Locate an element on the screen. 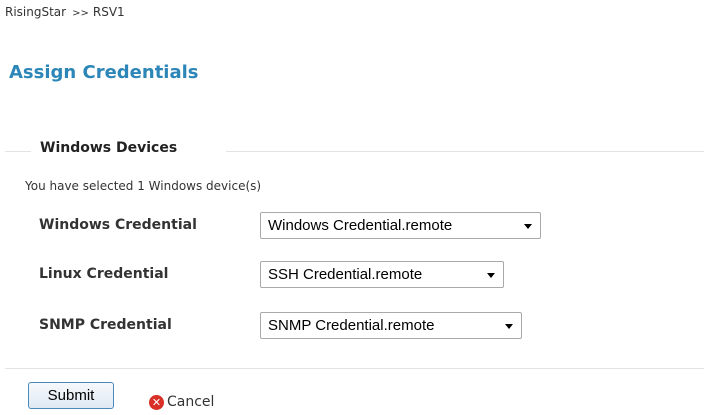 The height and width of the screenshot is (415, 704). cancel-link: ✕ Cancel is located at coordinates (181, 402).